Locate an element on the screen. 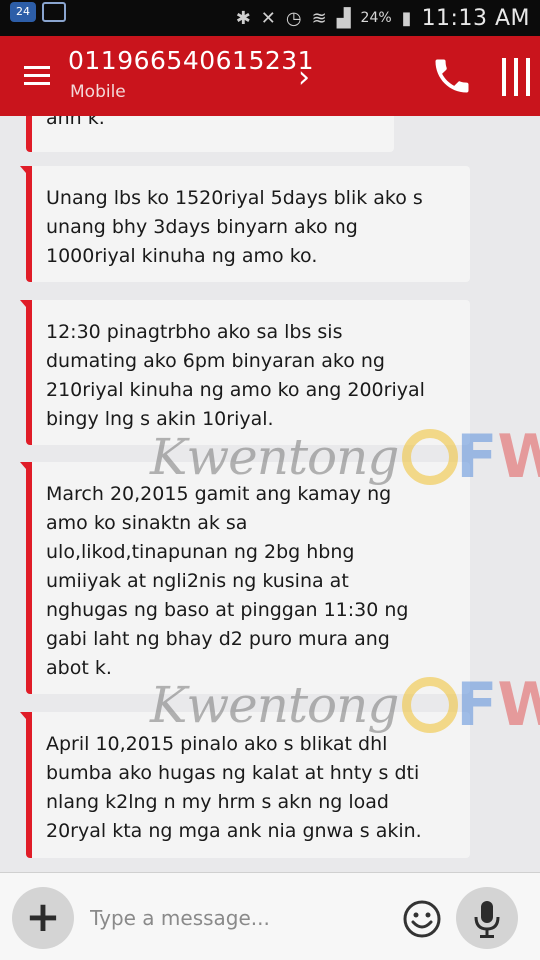 Image resolution: width=540 pixels, height=960 pixels. wifi-icon: ≋ is located at coordinates (319, 18).